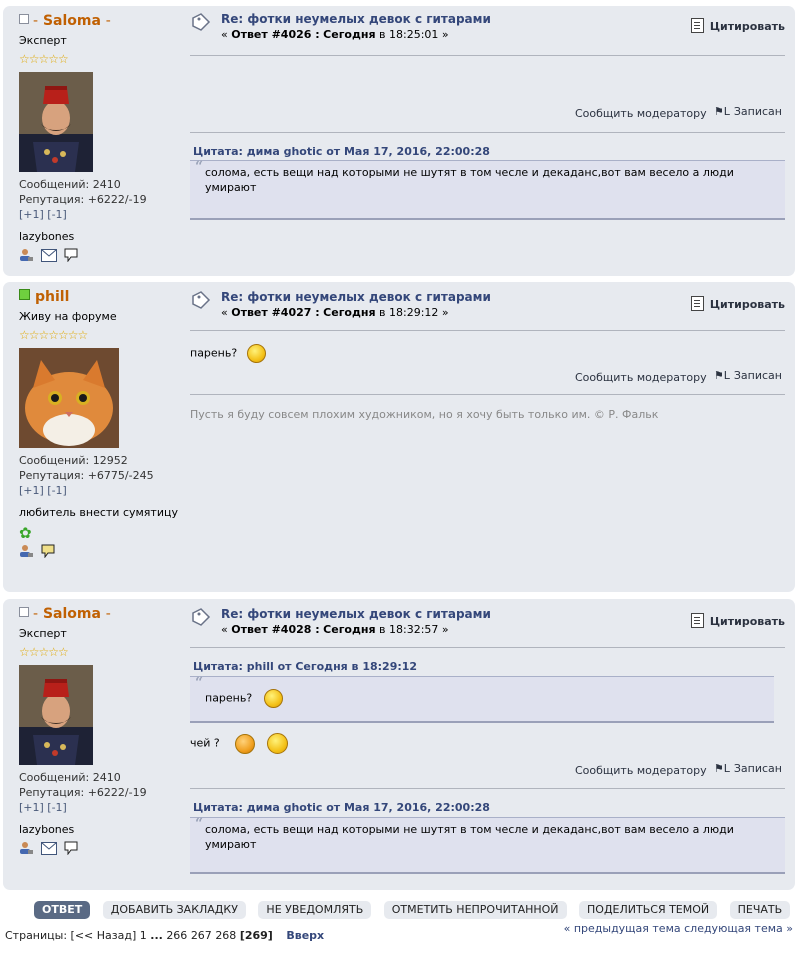 The image size is (800, 955). Describe the element at coordinates (199, 824) in the screenshot. I see `quote-mark-icon: “` at that location.